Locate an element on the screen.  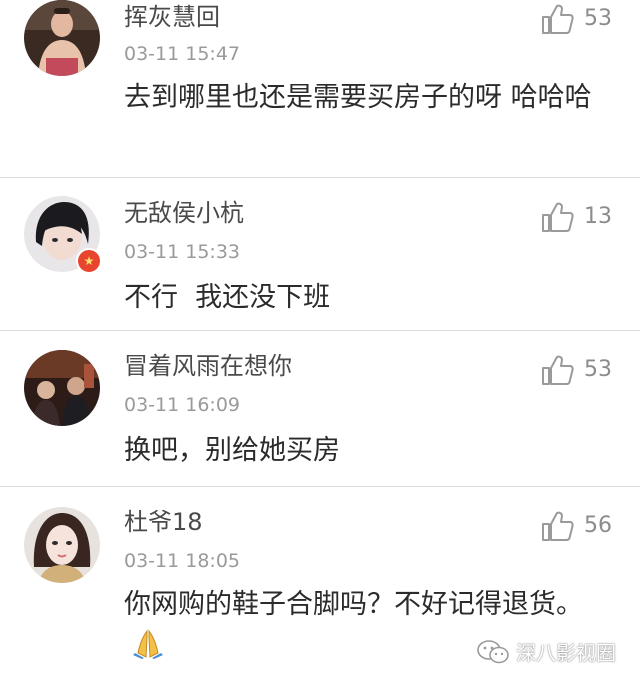
username: 杜爷18 is located at coordinates (163, 522).